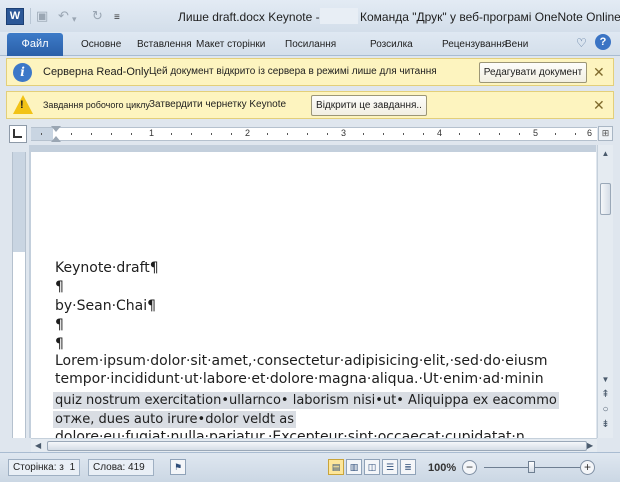  Describe the element at coordinates (96, 105) in the screenshot. I see `workflow-title: Завдання робочого циклу` at that location.